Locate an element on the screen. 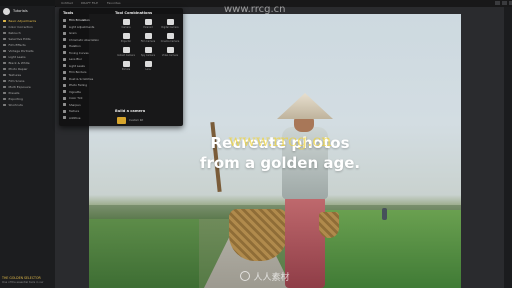 This screenshot has height=288, width=512. combo-label: Lens is located at coordinates (148, 69).